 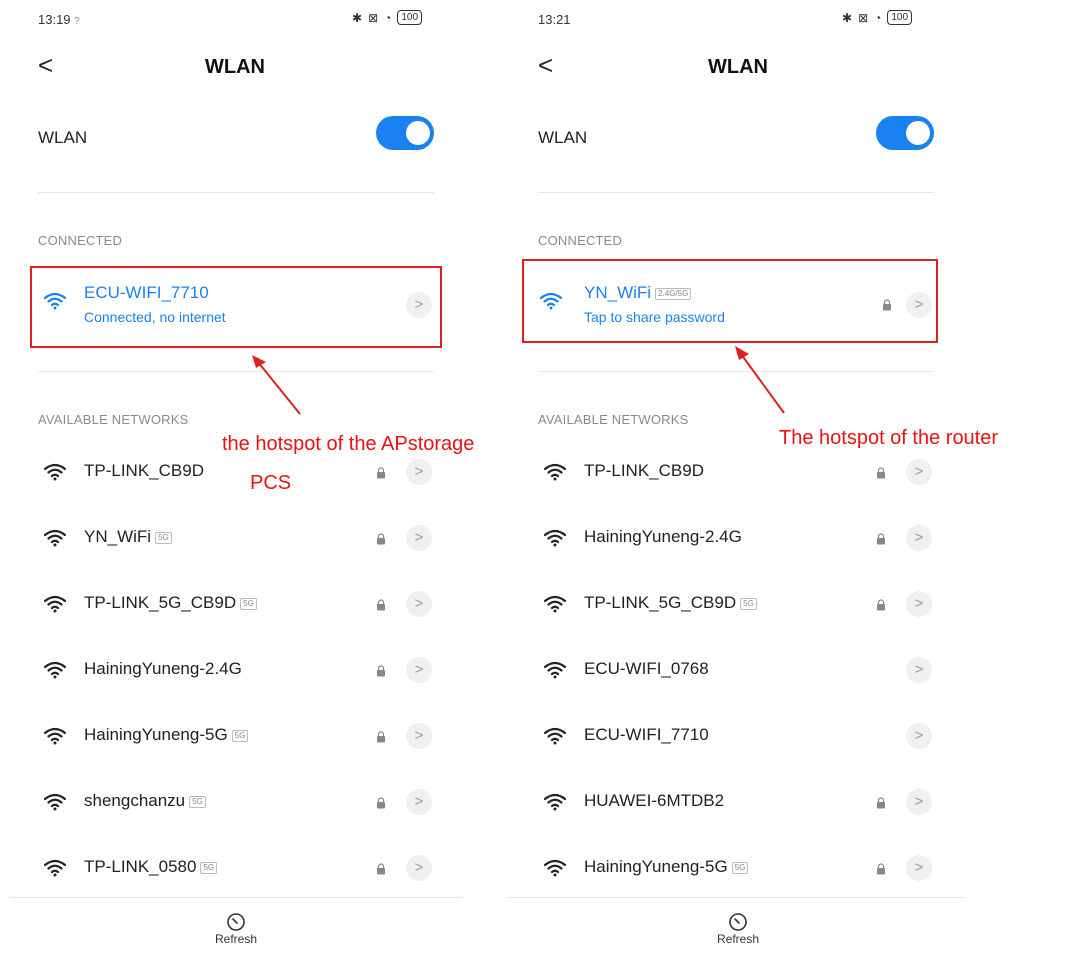 What do you see at coordinates (271, 483) in the screenshot?
I see `annotation-pcs: PCS` at bounding box center [271, 483].